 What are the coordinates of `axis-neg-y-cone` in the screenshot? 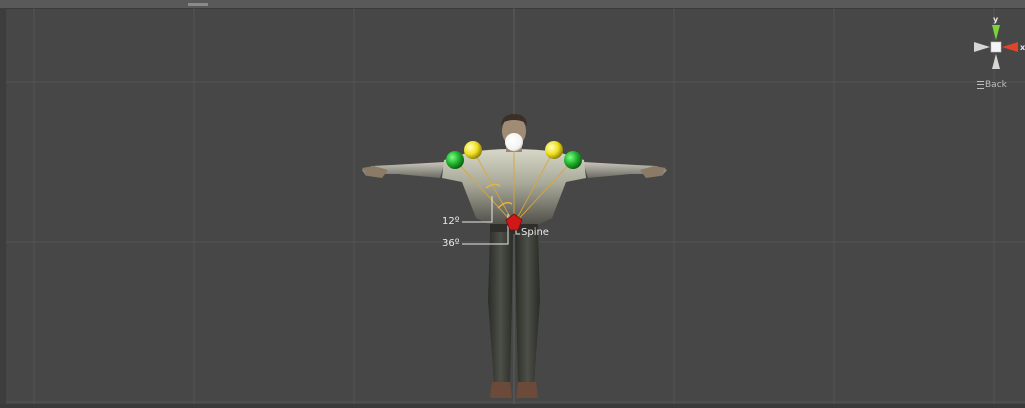 It's located at (996, 61).